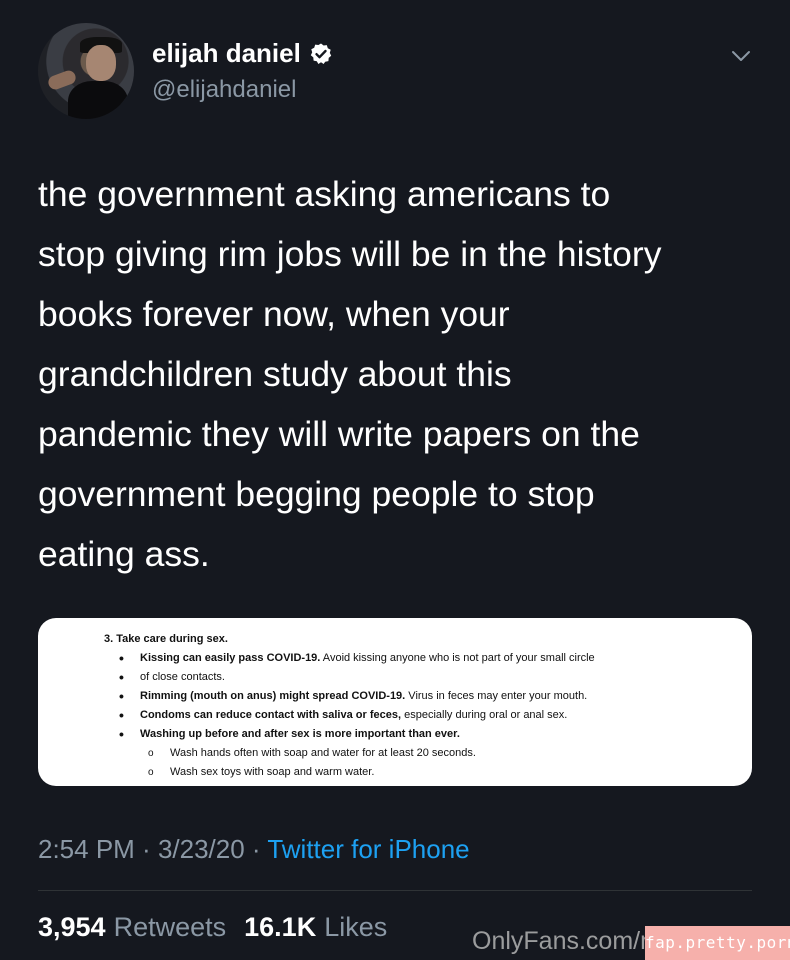  What do you see at coordinates (280, 927) in the screenshot?
I see `likes-count: 16.1K` at bounding box center [280, 927].